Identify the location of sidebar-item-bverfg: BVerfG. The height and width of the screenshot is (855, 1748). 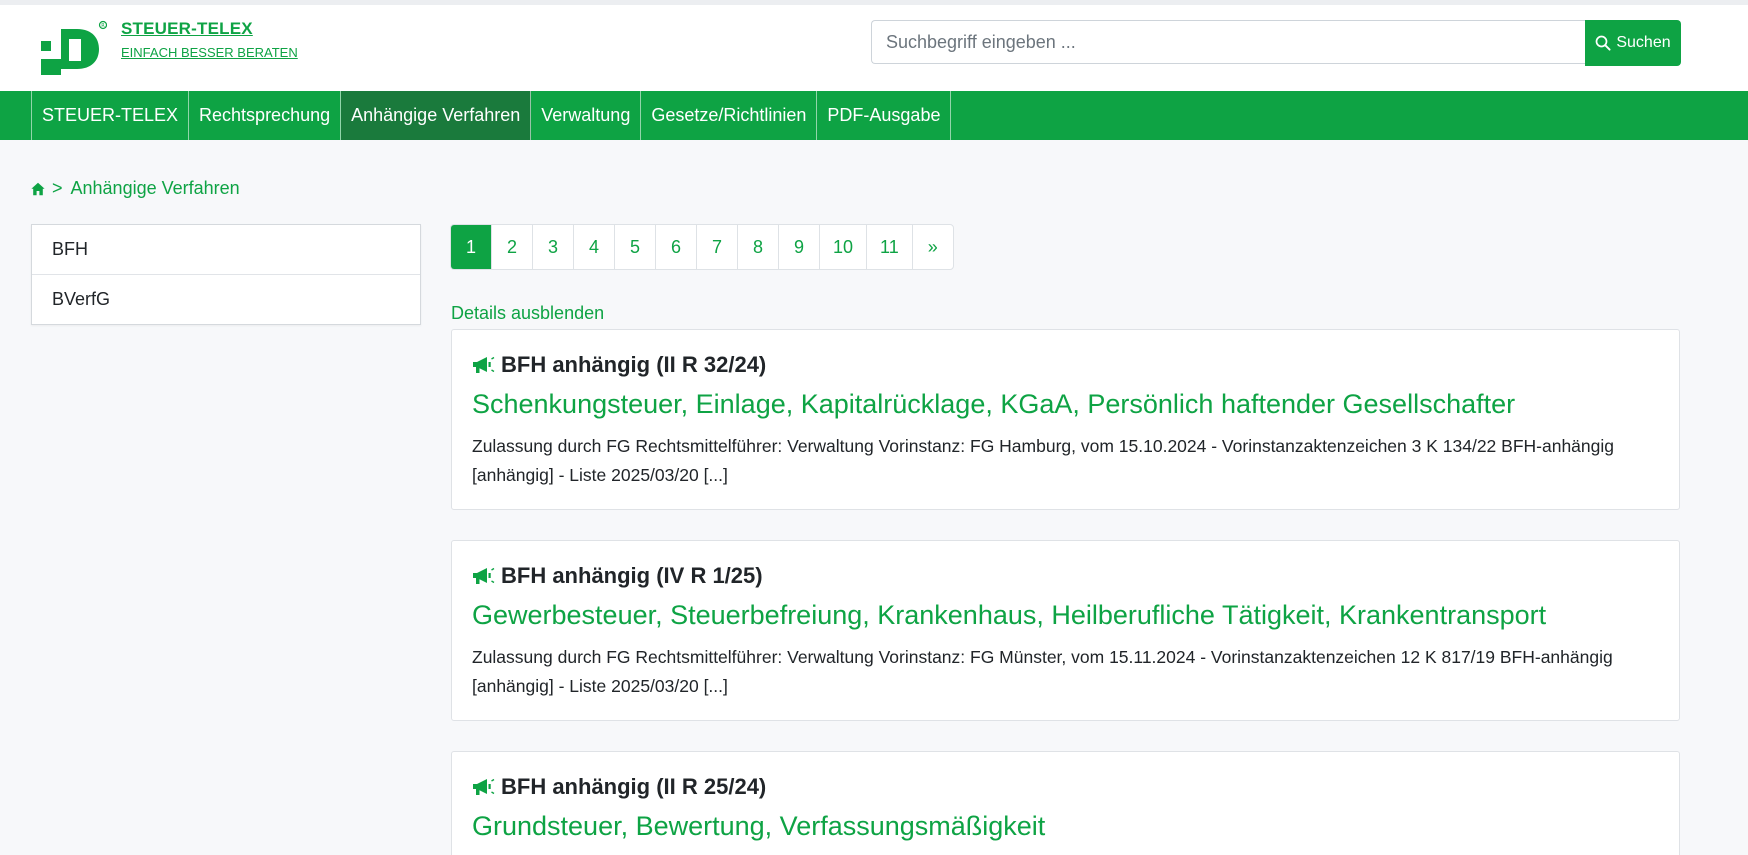
(226, 299).